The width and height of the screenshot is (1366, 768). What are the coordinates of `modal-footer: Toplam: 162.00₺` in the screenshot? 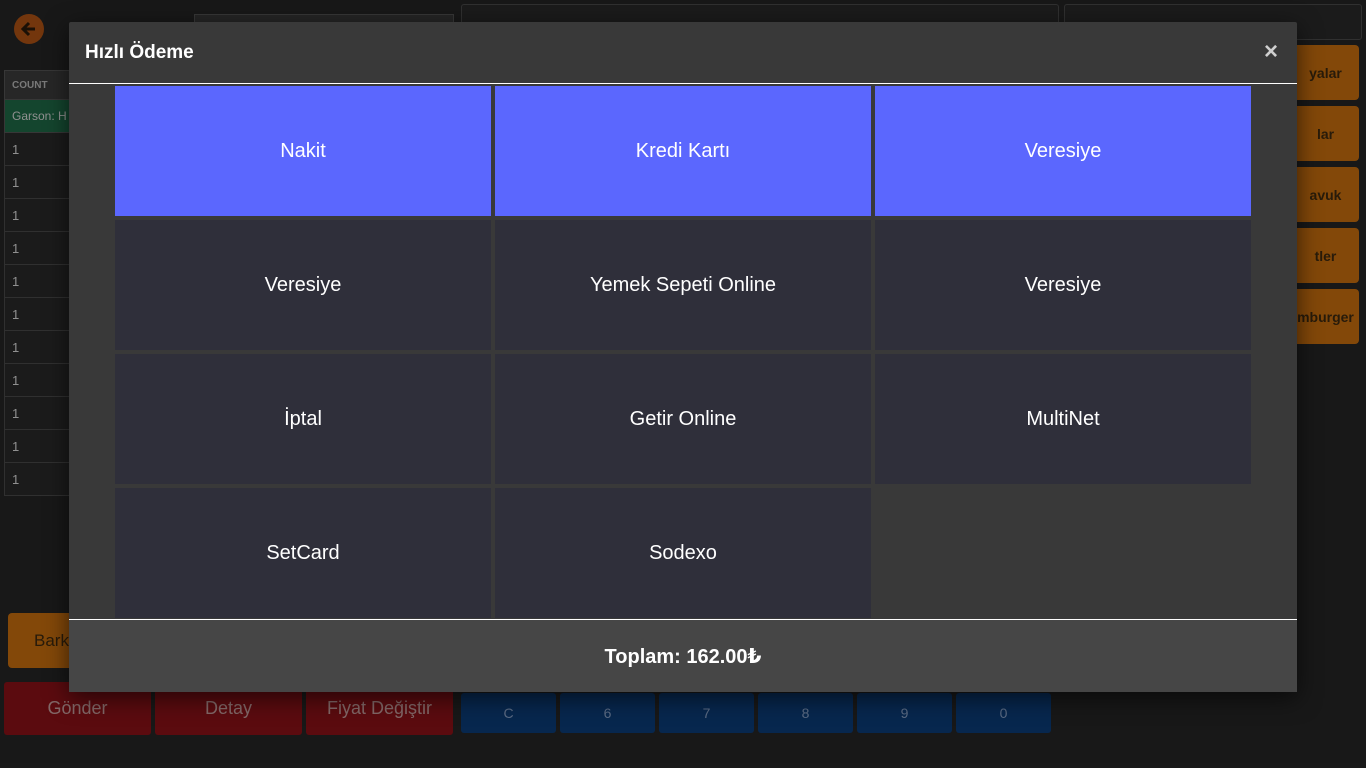 It's located at (683, 656).